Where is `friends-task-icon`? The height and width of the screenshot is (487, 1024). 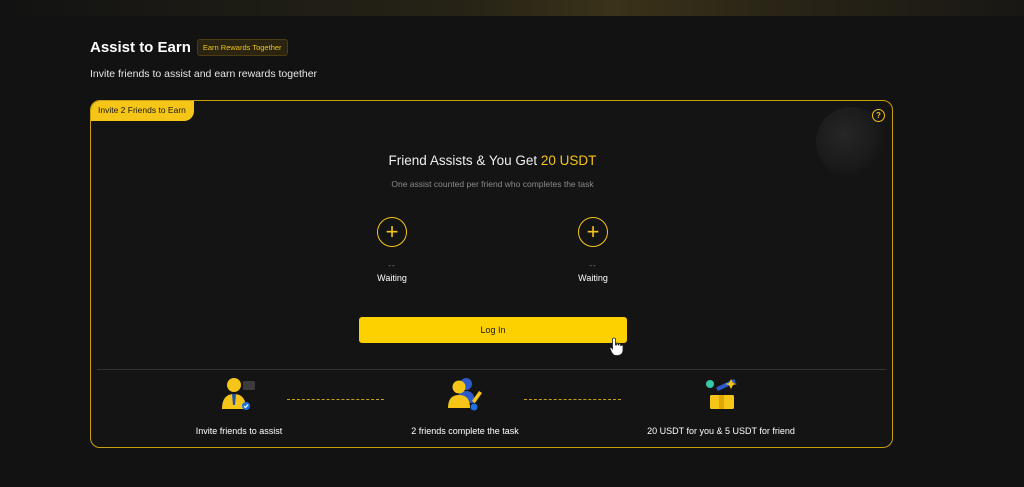 friends-task-icon is located at coordinates (465, 394).